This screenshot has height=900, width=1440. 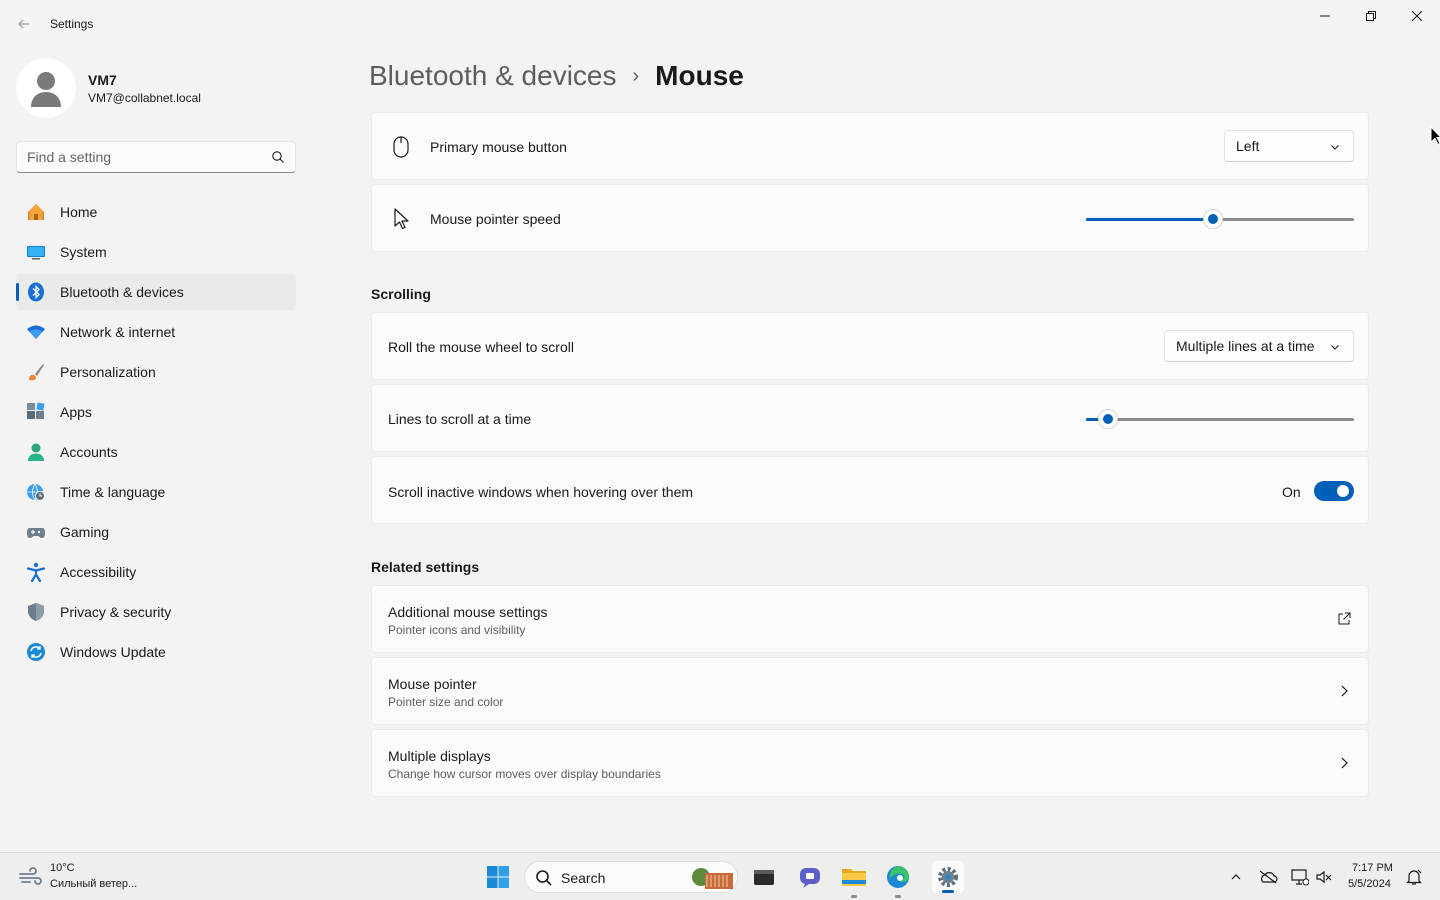 I want to click on weather-temperature: 10°C, so click(x=62, y=868).